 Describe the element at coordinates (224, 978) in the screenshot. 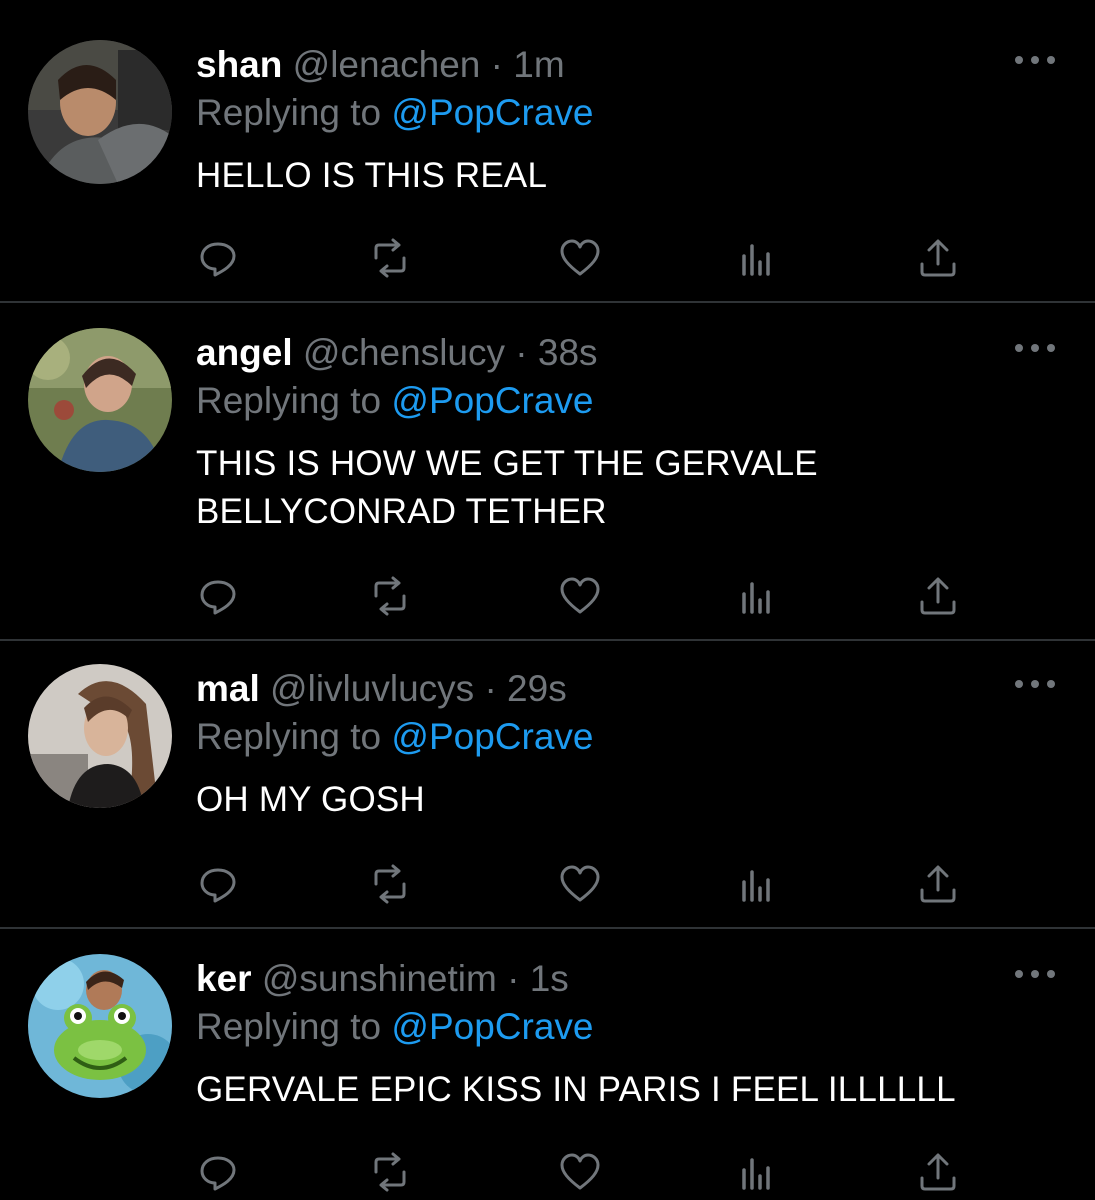

I see `display-name: ker` at that location.